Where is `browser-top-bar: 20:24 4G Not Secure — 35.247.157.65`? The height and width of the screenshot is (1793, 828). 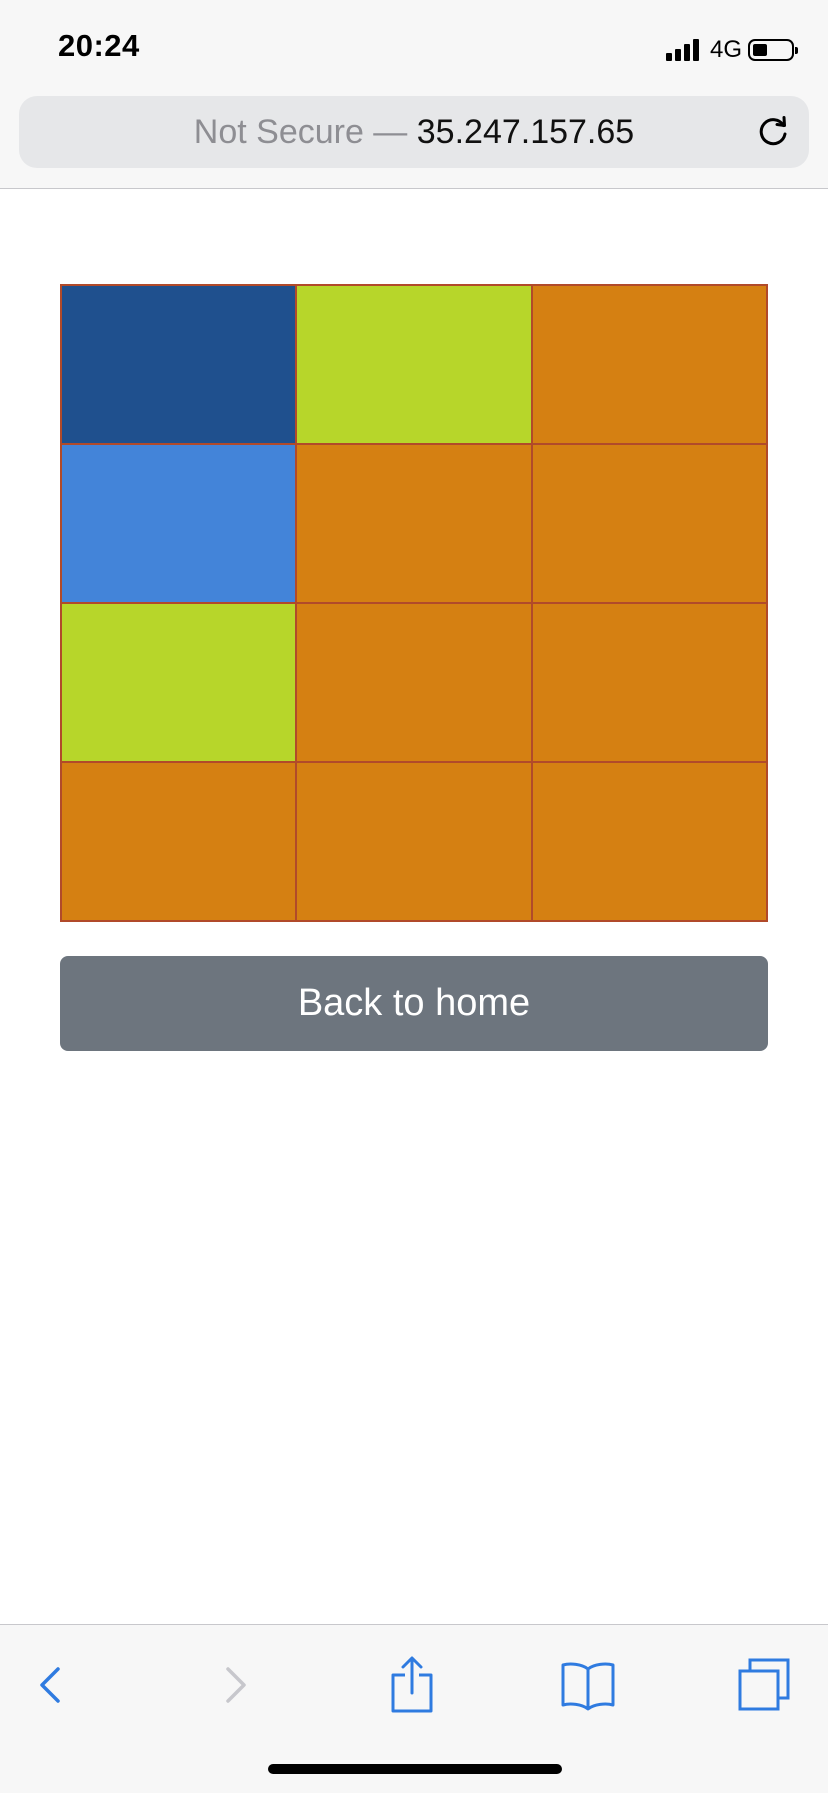 browser-top-bar: 20:24 4G Not Secure — 35.247.157.65 is located at coordinates (414, 94).